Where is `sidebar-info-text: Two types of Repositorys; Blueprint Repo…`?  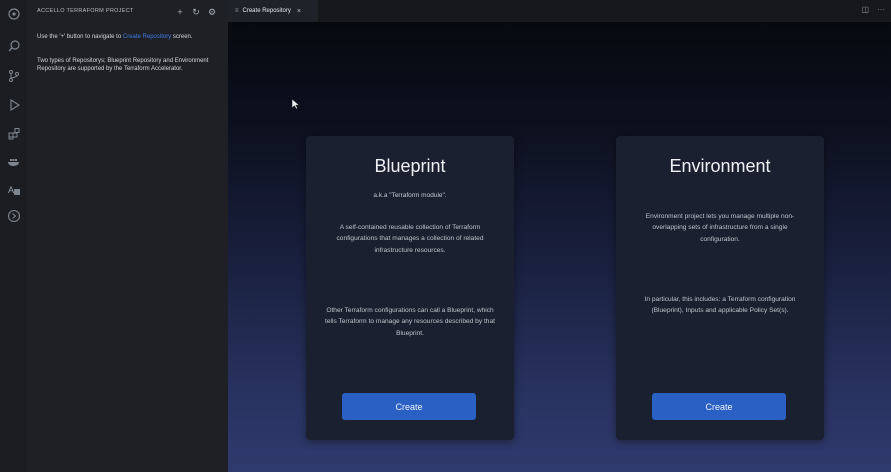 sidebar-info-text: Two types of Repositorys; Blueprint Repo… is located at coordinates (123, 65).